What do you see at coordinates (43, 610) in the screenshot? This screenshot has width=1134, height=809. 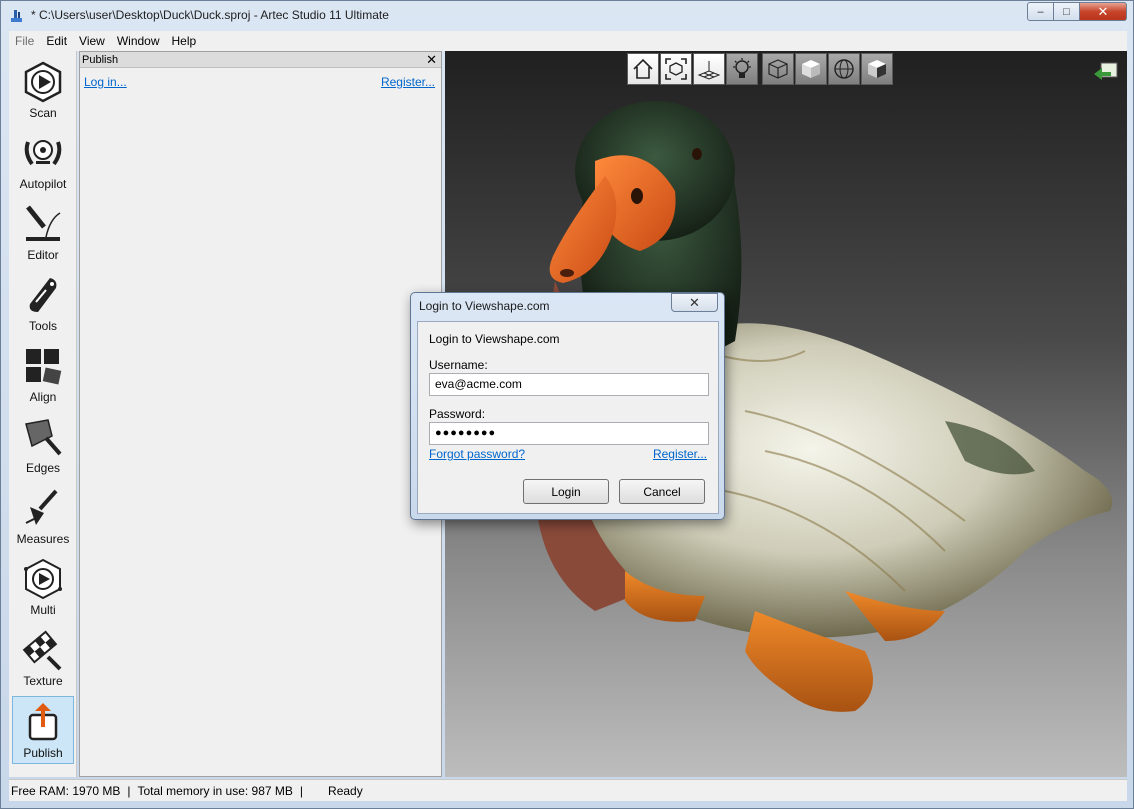 I see `tool-label: Multi` at bounding box center [43, 610].